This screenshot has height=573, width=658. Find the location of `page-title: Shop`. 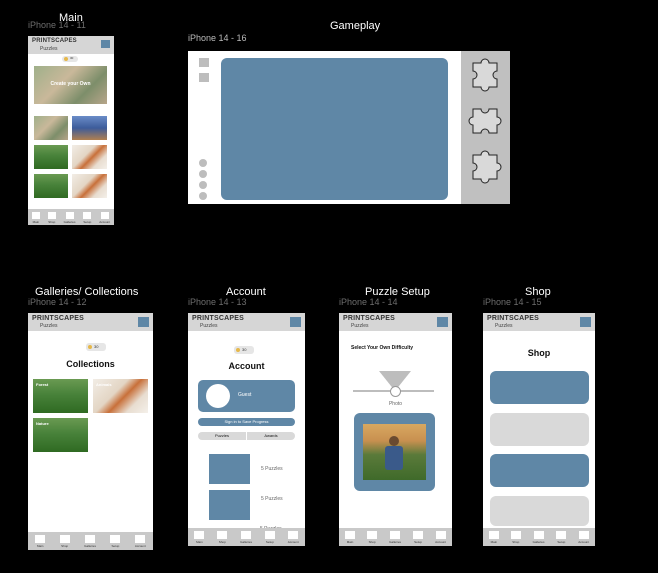

page-title: Shop is located at coordinates (539, 353).